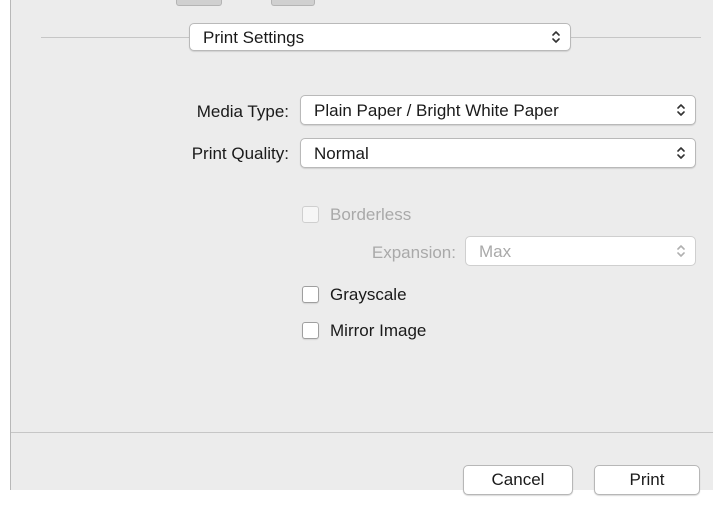 Image resolution: width=713 pixels, height=516 pixels. I want to click on print-quality-label: Print Quality:, so click(240, 153).